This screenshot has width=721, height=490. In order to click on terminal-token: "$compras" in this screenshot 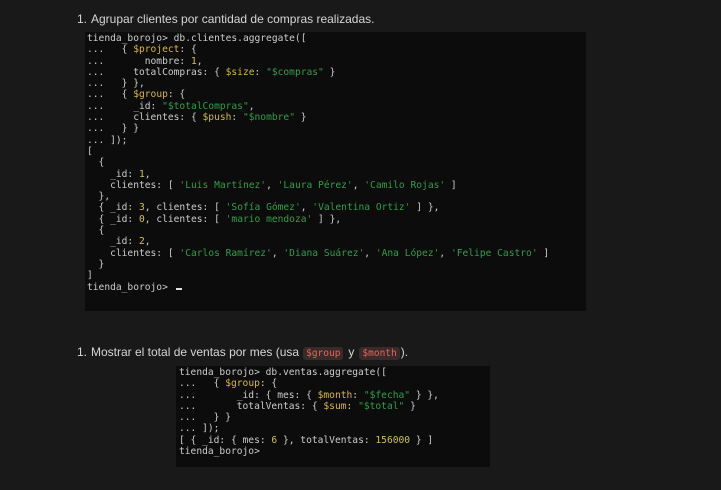, I will do `click(295, 72)`.